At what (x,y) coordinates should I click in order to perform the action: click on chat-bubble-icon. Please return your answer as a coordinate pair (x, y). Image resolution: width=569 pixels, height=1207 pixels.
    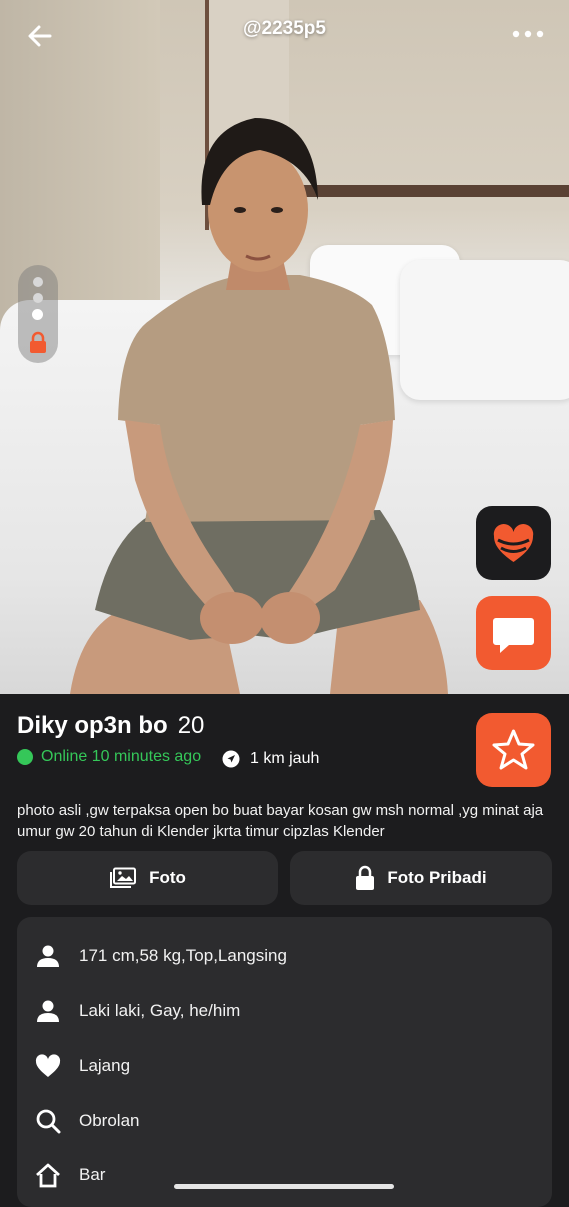
    Looking at the image, I should click on (513, 635).